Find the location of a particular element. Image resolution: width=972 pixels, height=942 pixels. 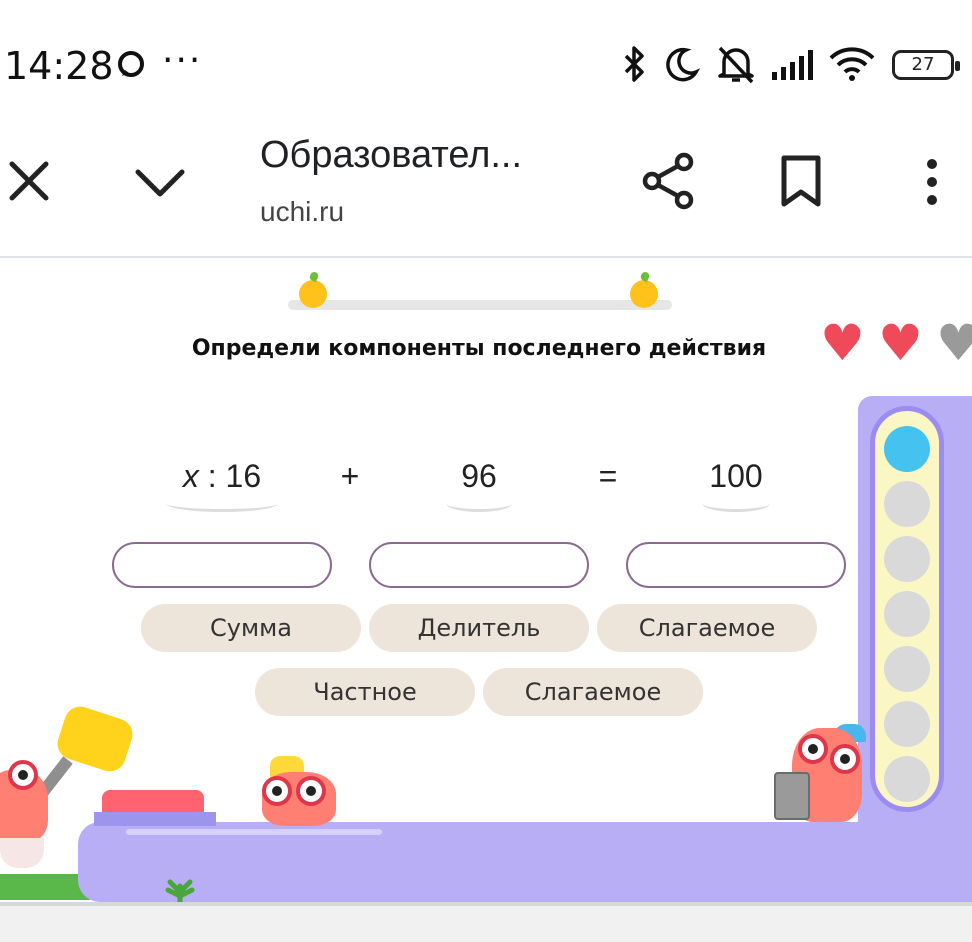

choice-slagaemoe-2: Слагаемое is located at coordinates (593, 692).